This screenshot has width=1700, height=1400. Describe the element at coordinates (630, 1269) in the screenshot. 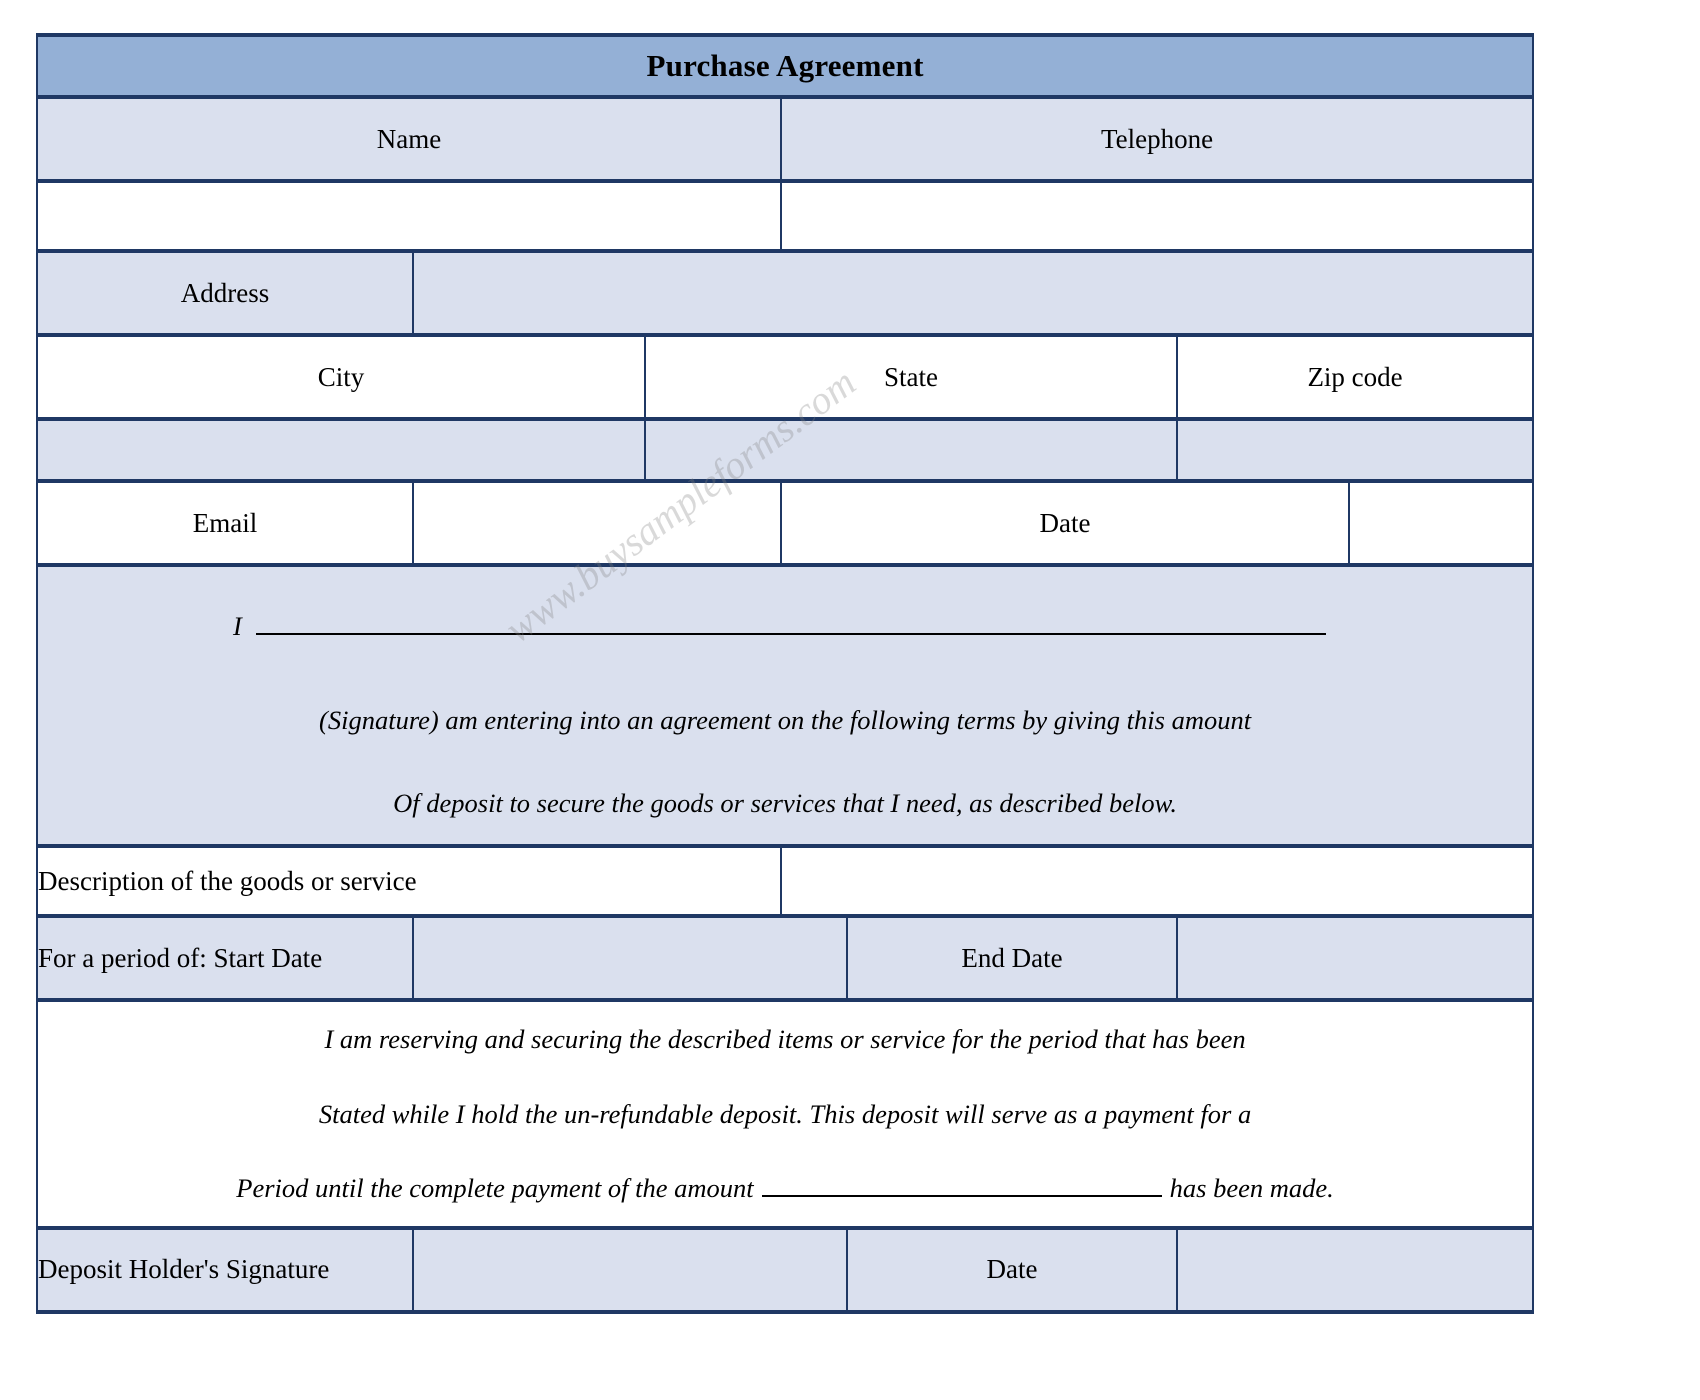

I see `deposit-holder-signature-input` at that location.